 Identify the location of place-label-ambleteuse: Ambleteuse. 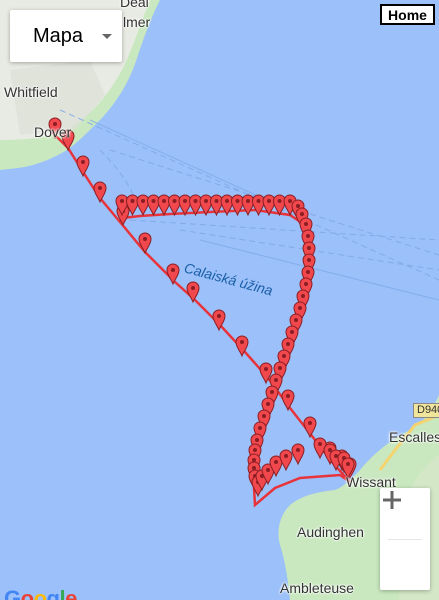
(317, 588).